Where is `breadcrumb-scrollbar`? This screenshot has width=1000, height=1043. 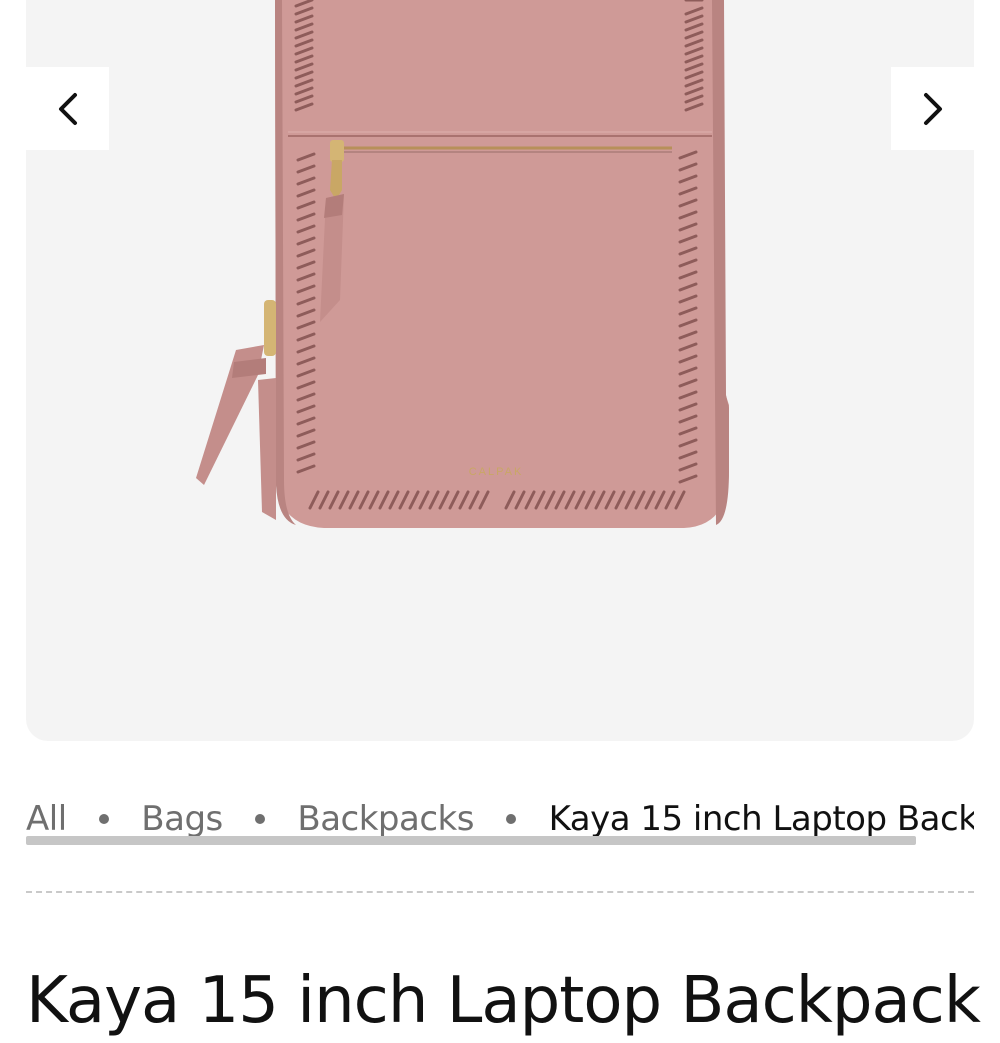 breadcrumb-scrollbar is located at coordinates (471, 840).